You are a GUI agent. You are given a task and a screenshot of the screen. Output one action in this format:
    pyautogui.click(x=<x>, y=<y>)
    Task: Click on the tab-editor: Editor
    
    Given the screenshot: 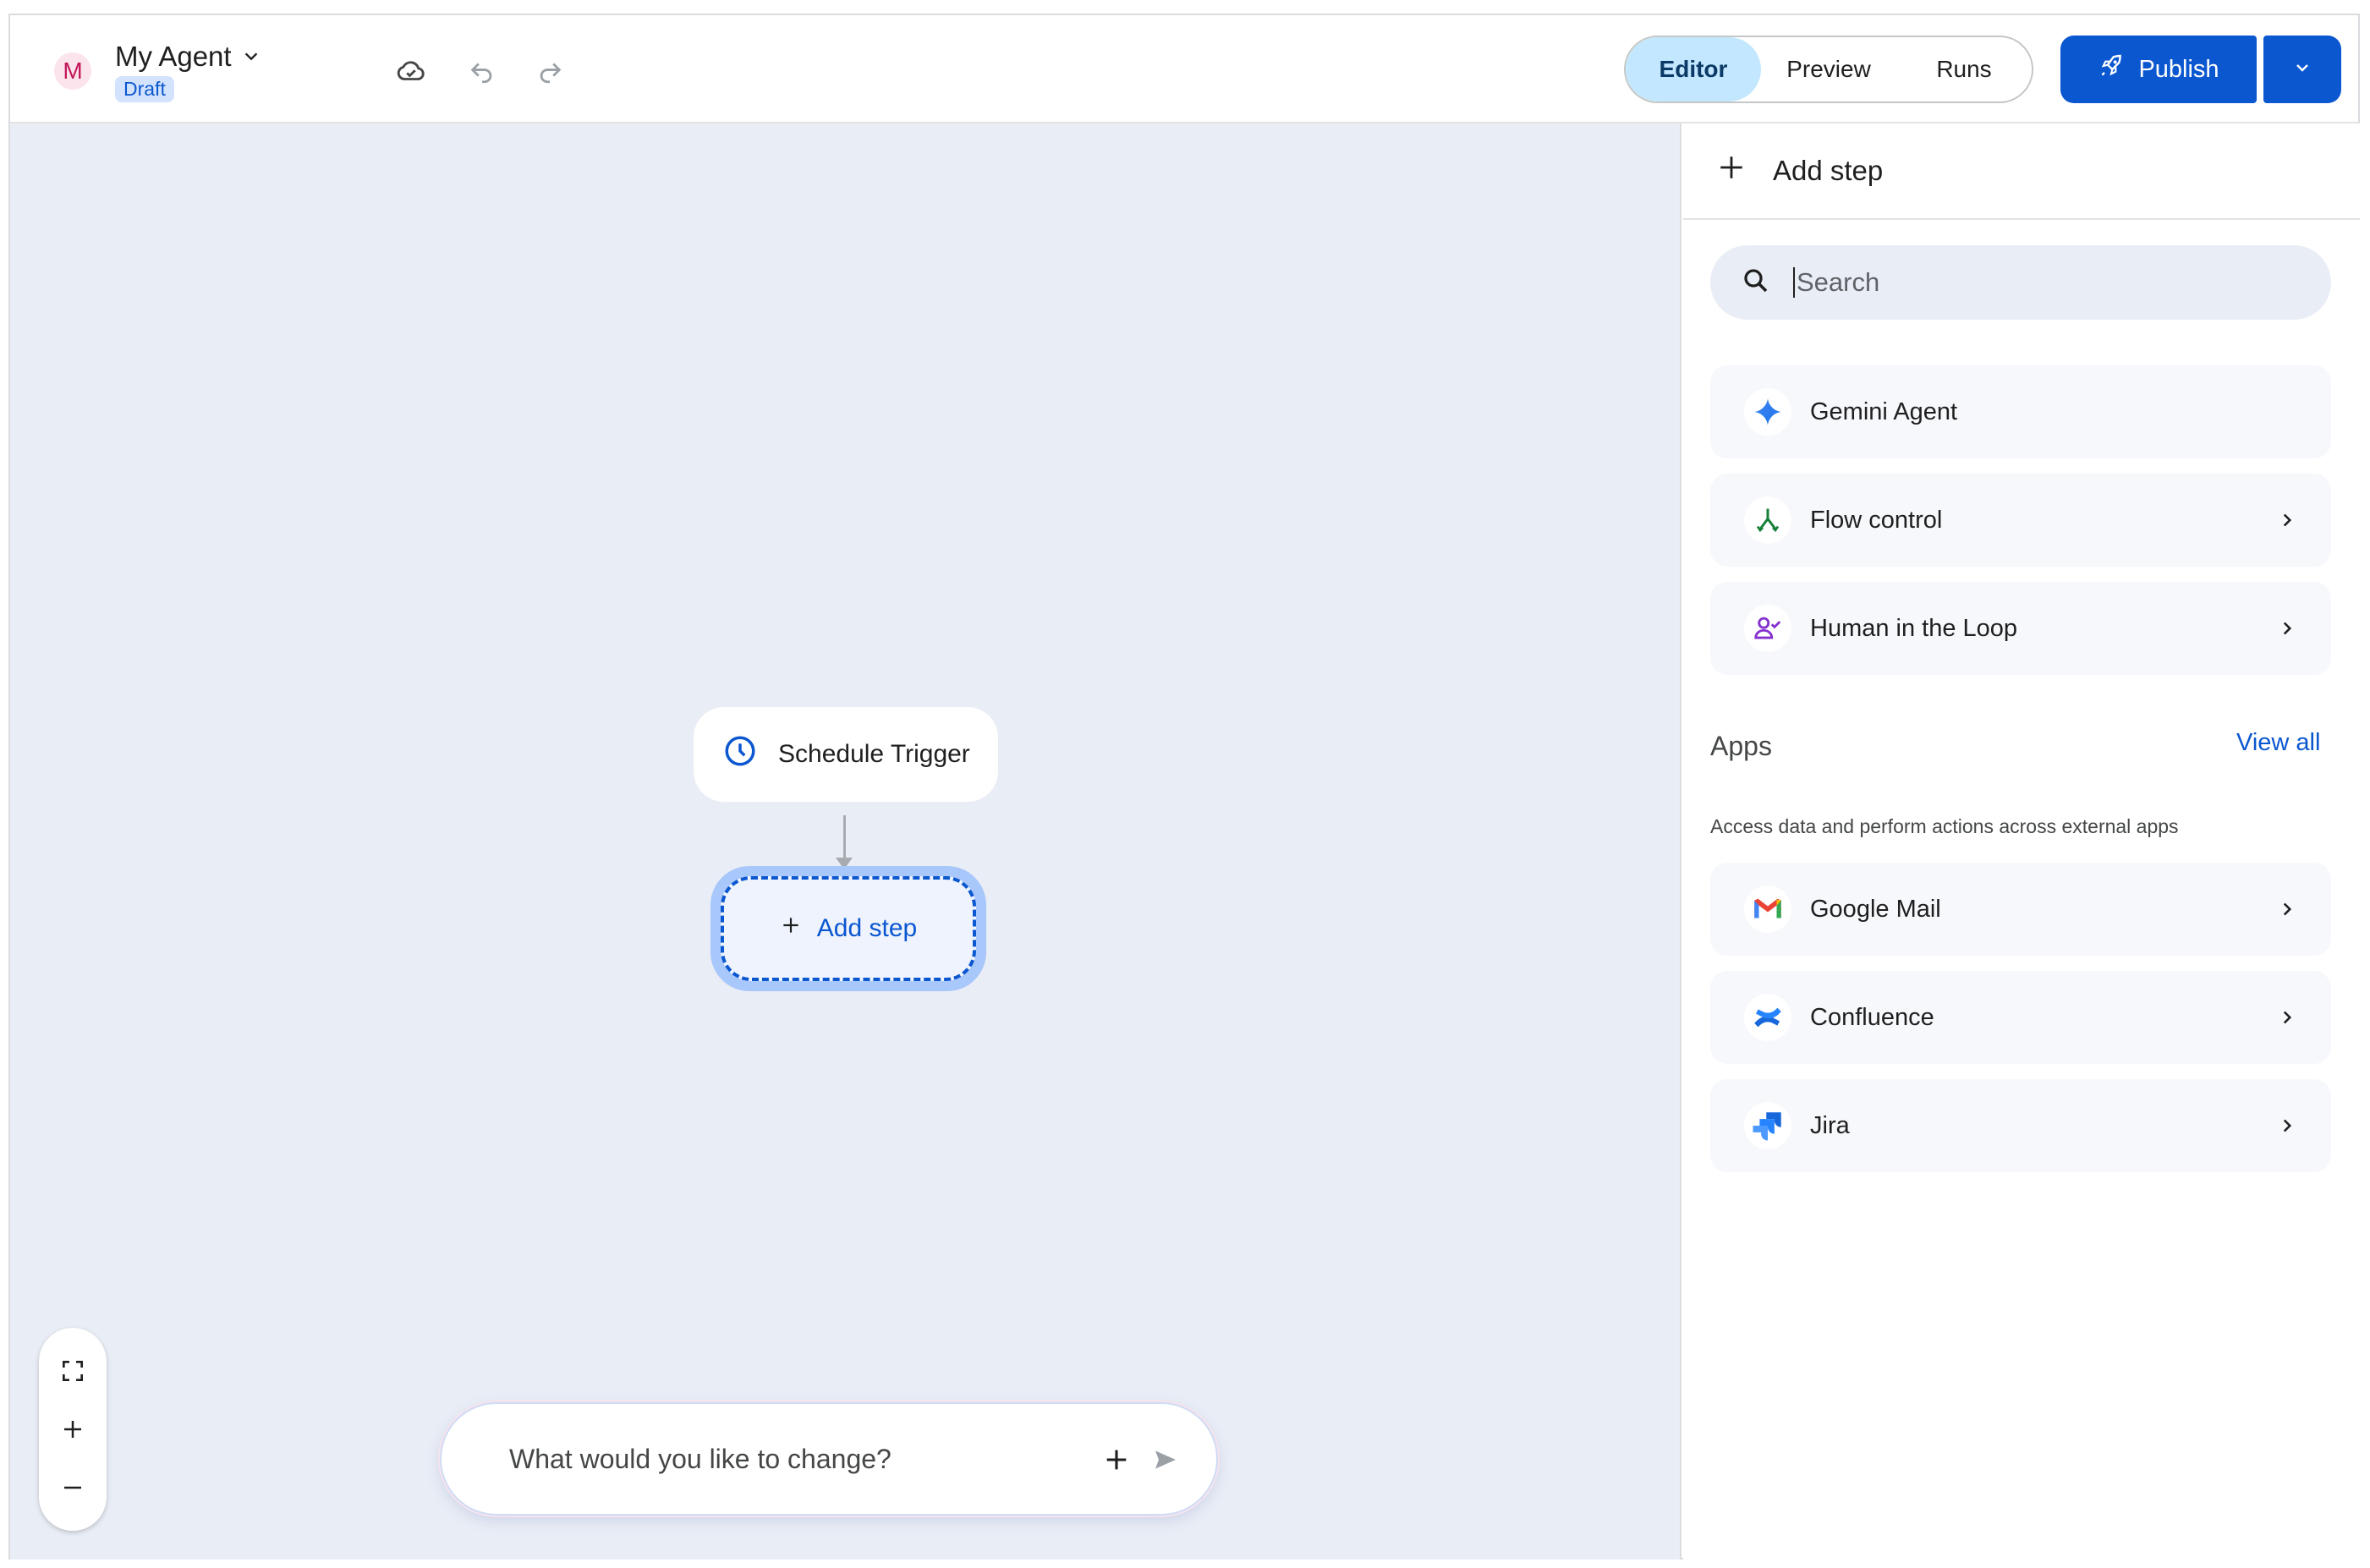 What is the action you would take?
    pyautogui.click(x=1693, y=69)
    